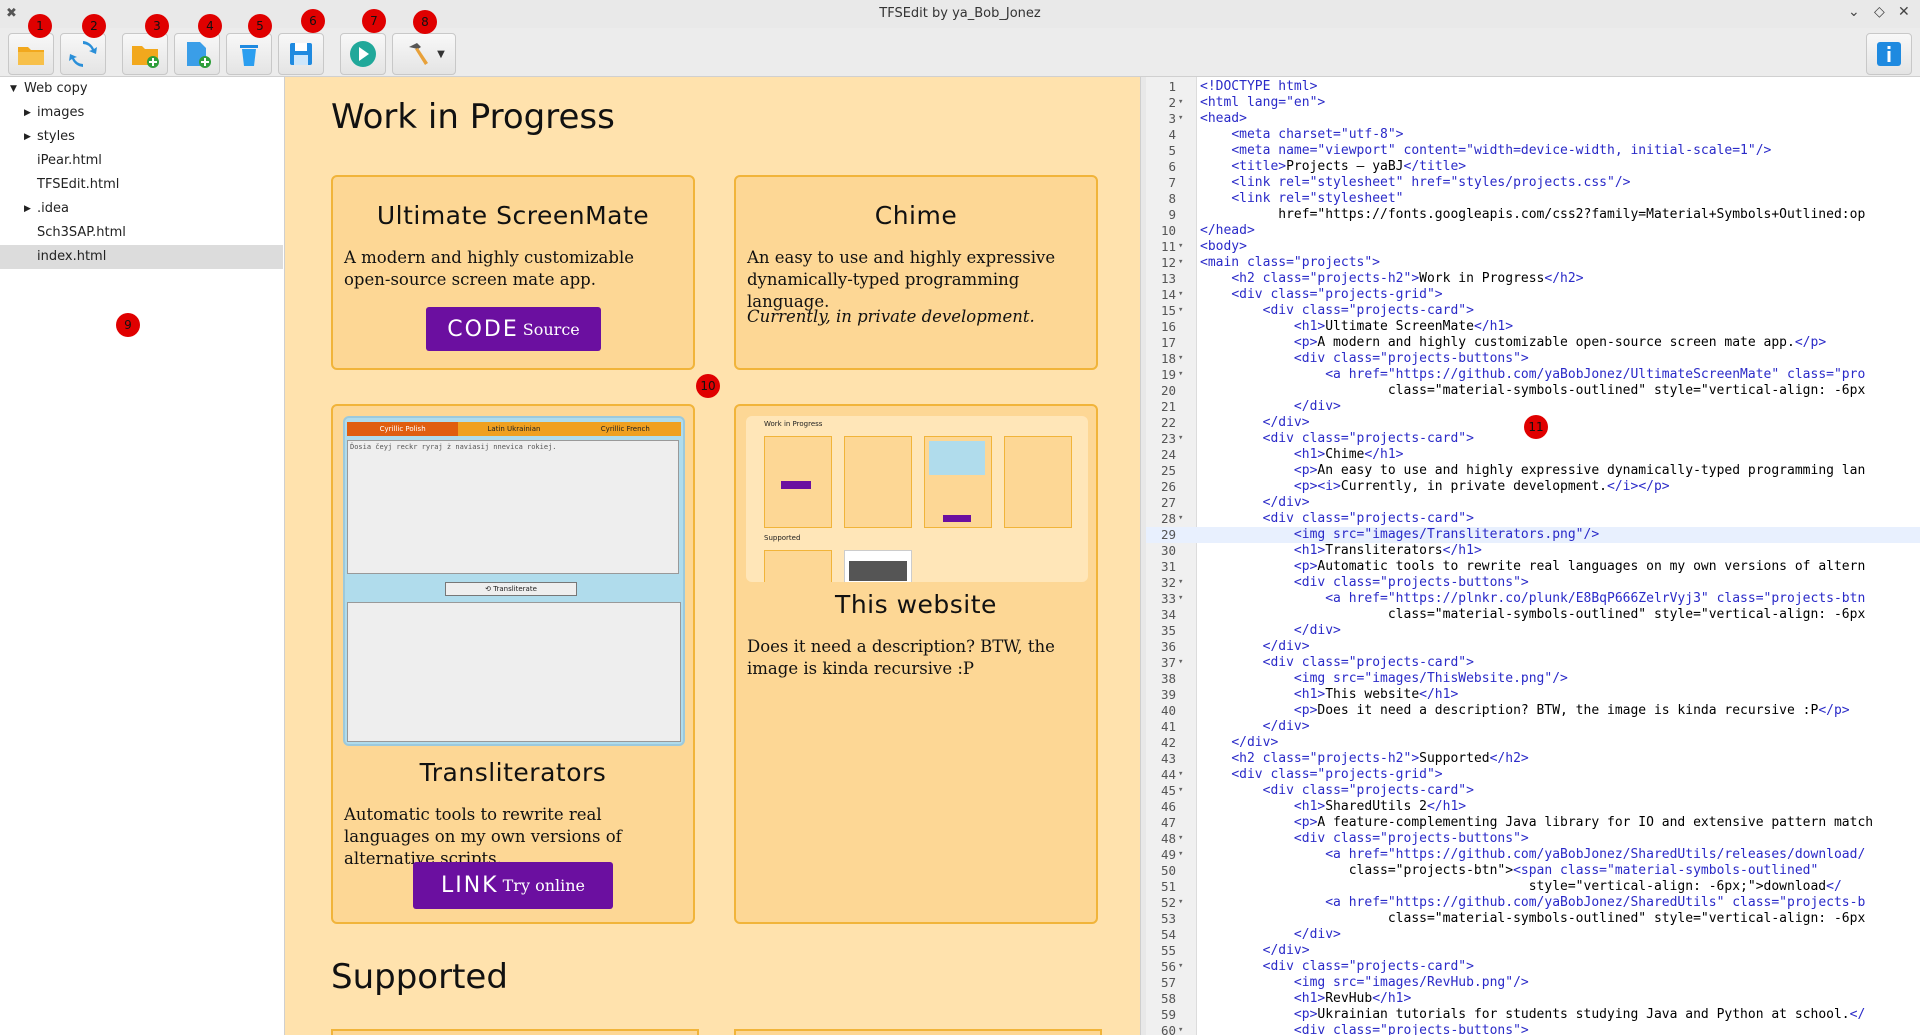 The height and width of the screenshot is (1035, 1920). Describe the element at coordinates (424, 54) in the screenshot. I see `build-dropdown-button: ▼` at that location.